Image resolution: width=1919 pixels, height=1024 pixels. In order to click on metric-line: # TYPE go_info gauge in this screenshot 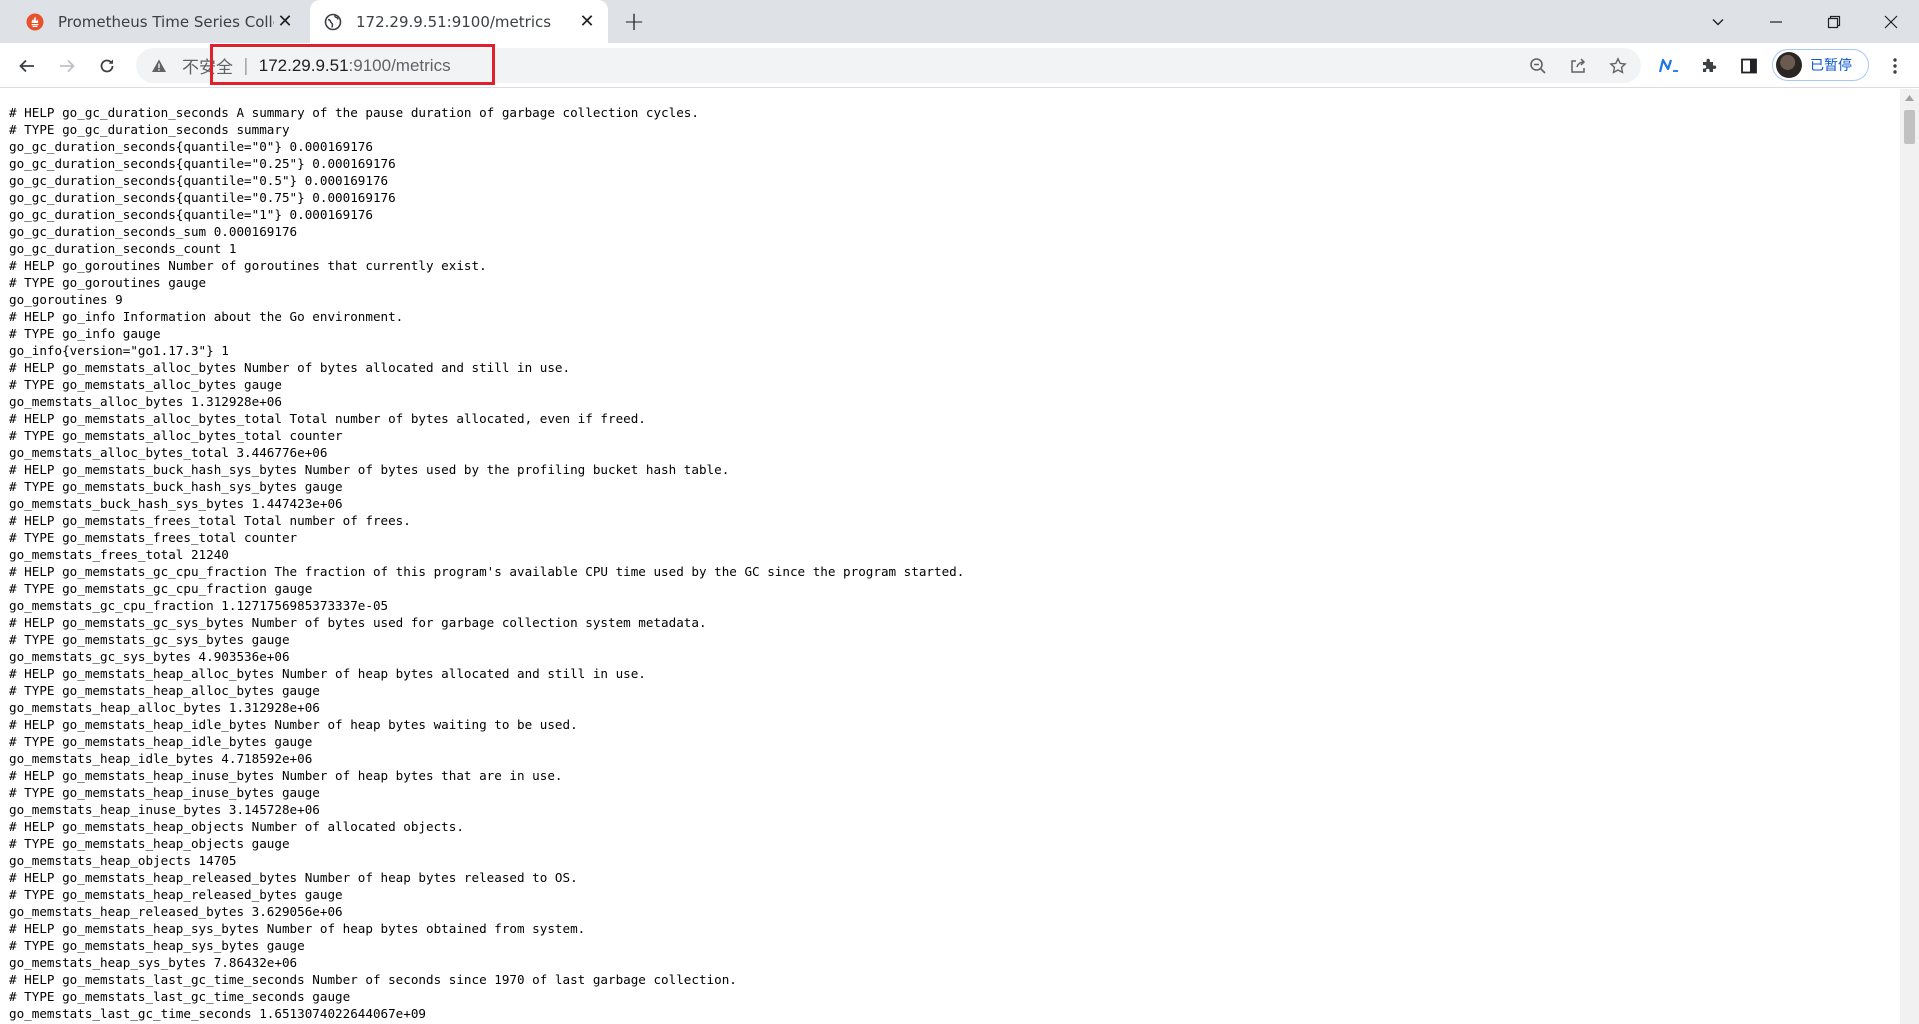, I will do `click(85, 333)`.